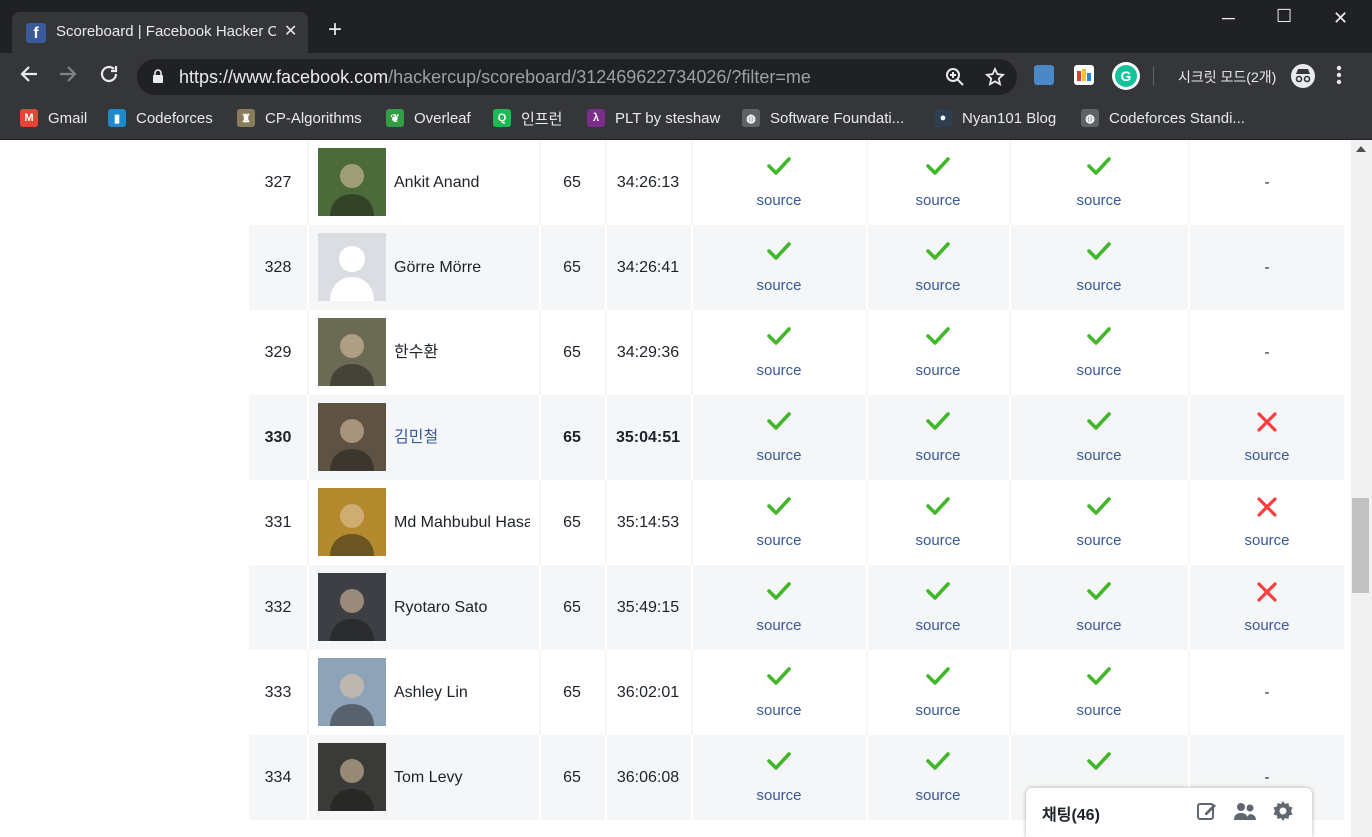 This screenshot has width=1372, height=837. Describe the element at coordinates (29, 76) in the screenshot. I see `back-button` at that location.